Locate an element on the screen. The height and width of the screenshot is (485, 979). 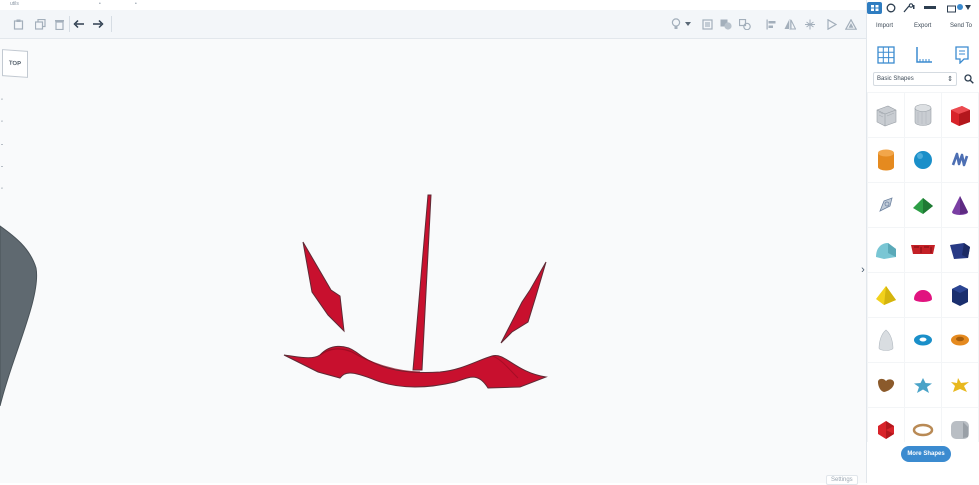
minimize-icon is located at coordinates (930, 8).